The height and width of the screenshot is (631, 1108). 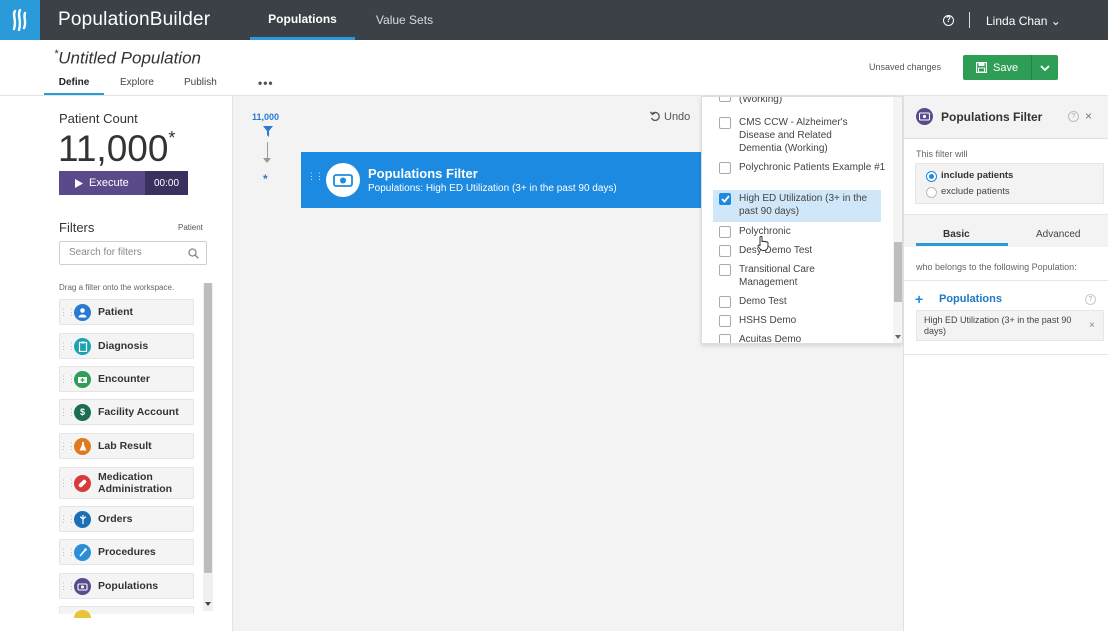 I want to click on nav-value-sets: Value Sets, so click(x=404, y=20).